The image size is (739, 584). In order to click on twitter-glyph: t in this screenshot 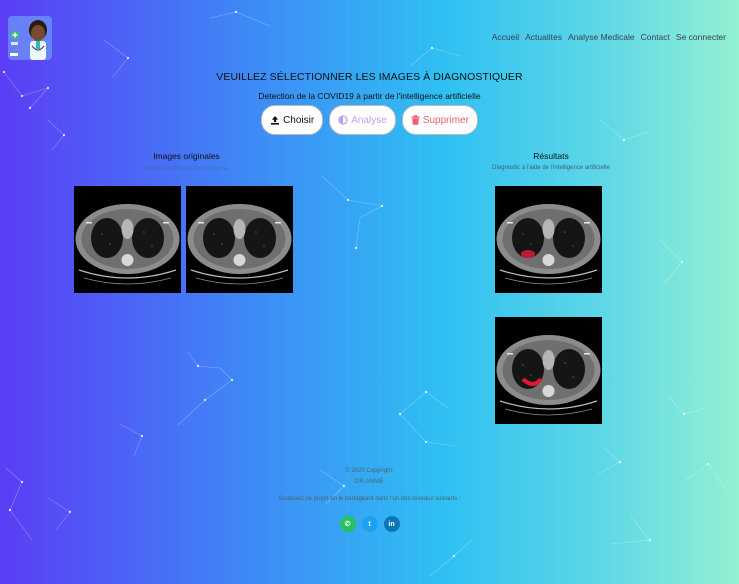, I will do `click(369, 524)`.